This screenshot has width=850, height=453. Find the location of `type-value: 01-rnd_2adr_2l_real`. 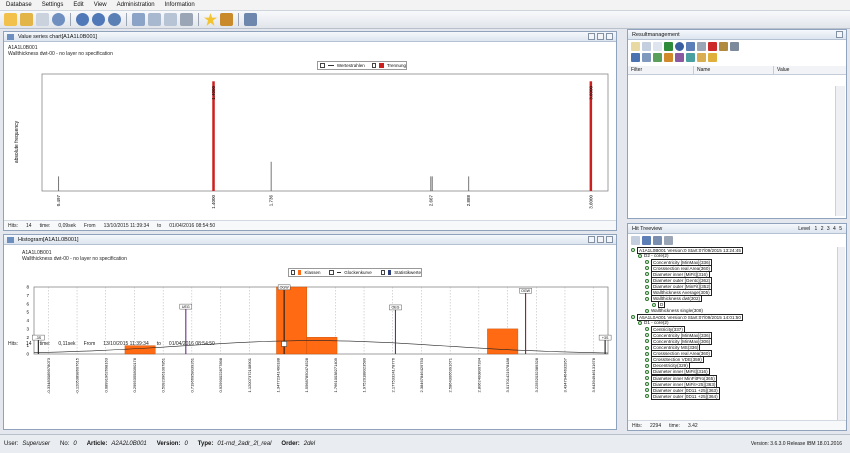

type-value: 01-rnd_2adr_2l_real is located at coordinates (244, 444).